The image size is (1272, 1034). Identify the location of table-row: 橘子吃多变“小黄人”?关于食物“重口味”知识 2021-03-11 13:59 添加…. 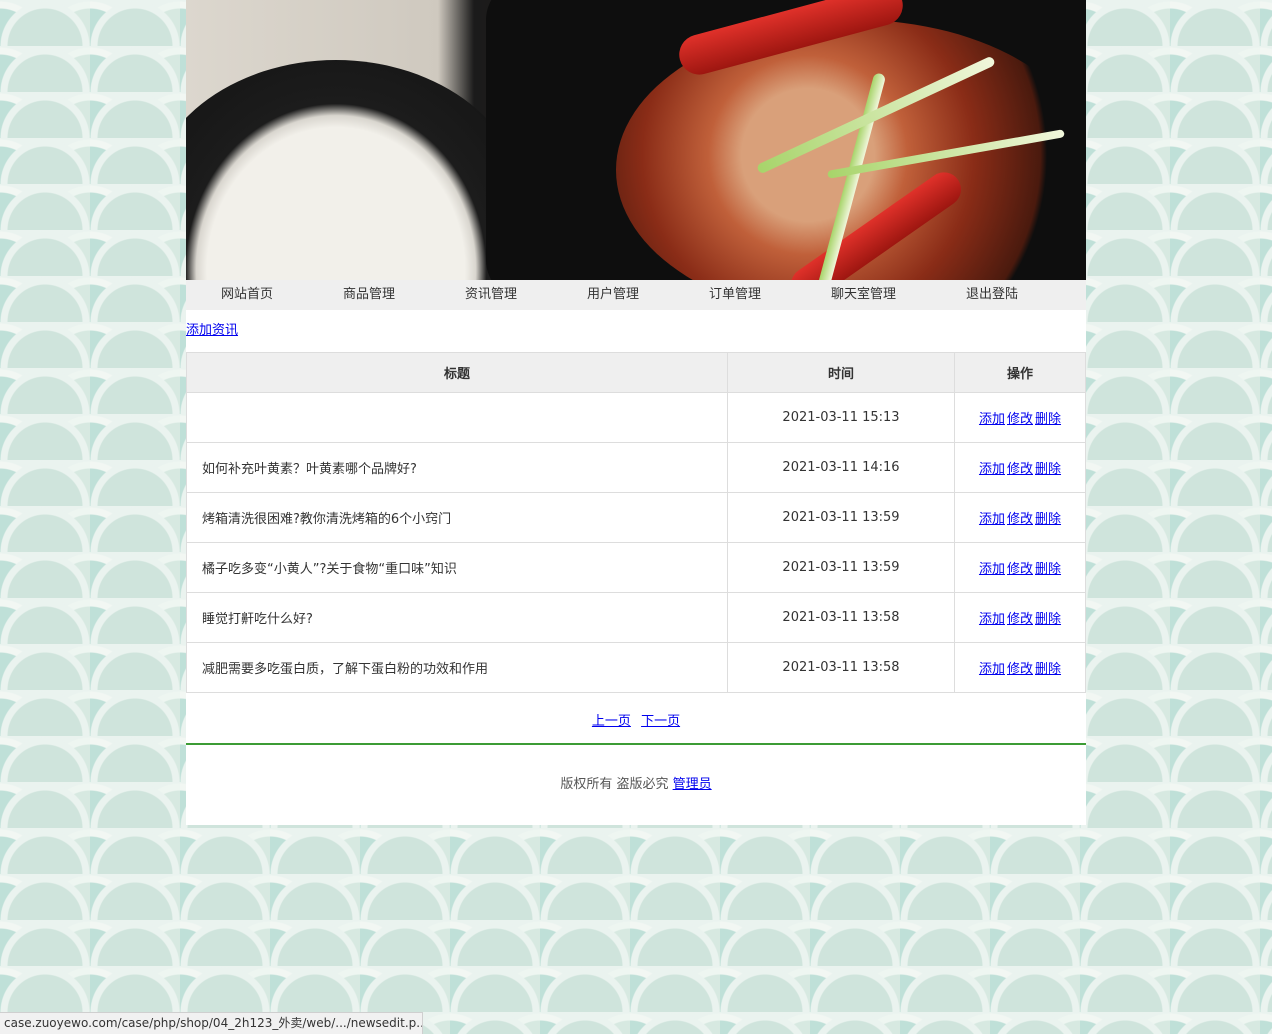
(636, 567).